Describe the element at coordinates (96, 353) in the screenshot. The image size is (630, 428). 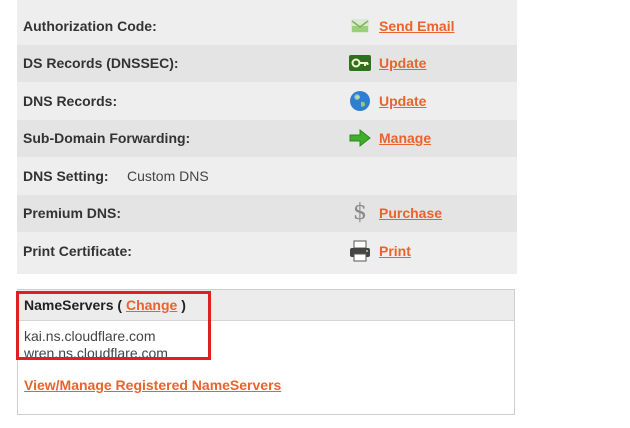
I see `nameserver-item: wren.ns.cloudflare.com` at that location.